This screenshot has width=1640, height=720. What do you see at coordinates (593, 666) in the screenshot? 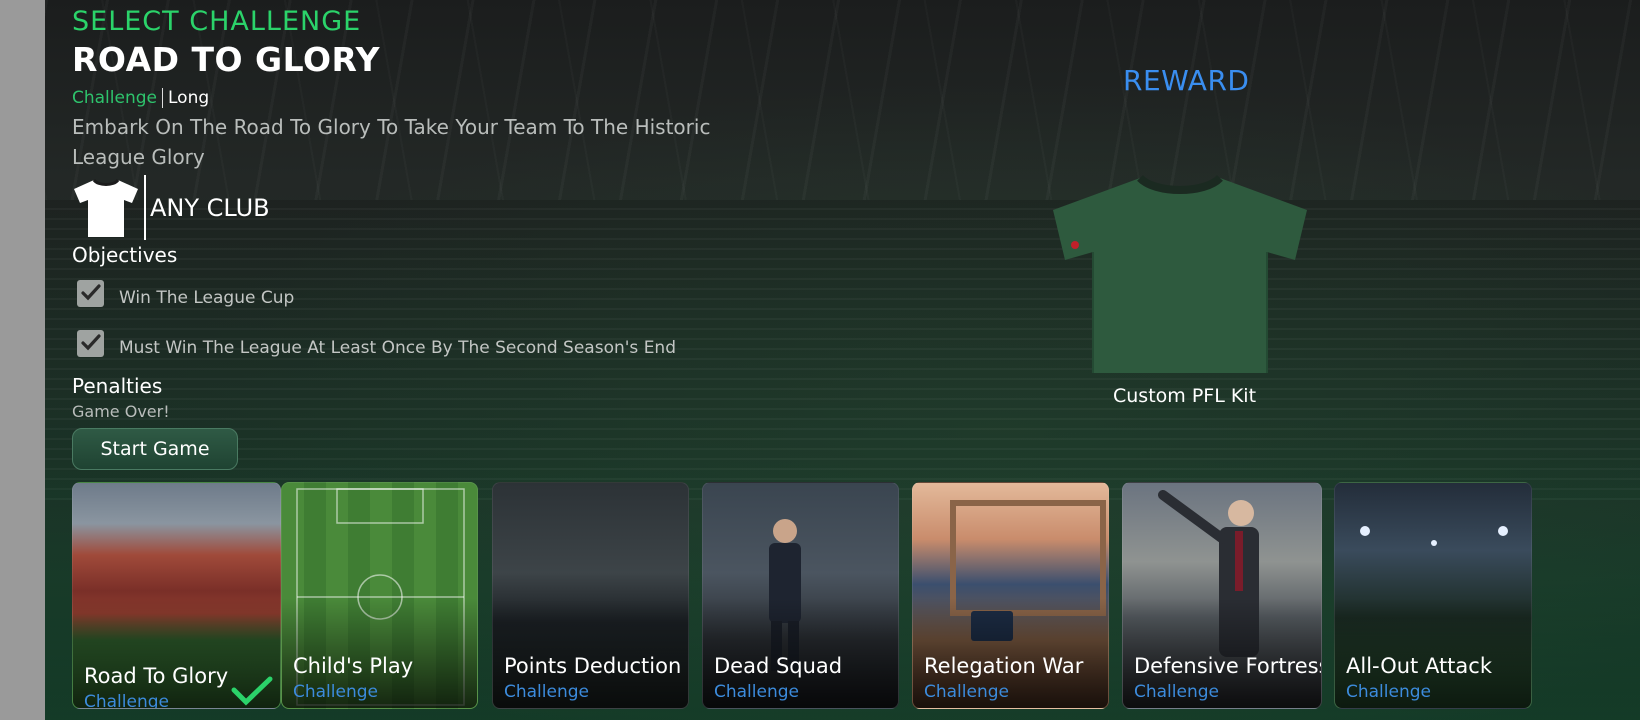
I see `challenge-card-name: Points Deduction` at bounding box center [593, 666].